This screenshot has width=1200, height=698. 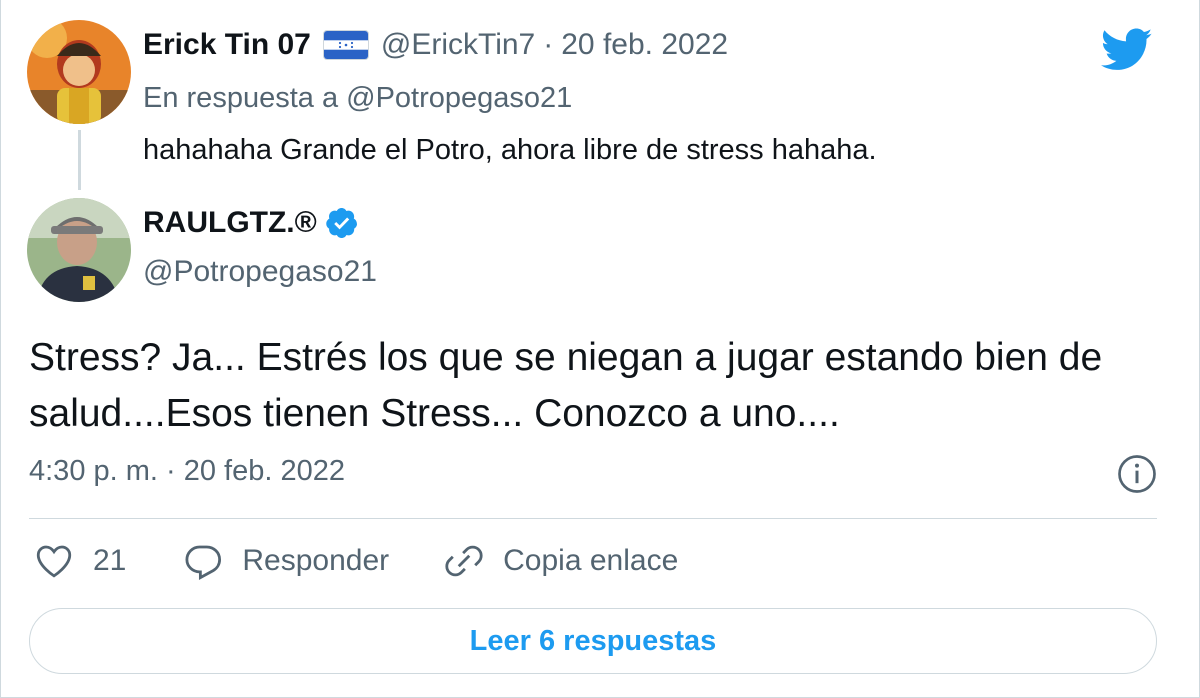 I want to click on link-icon, so click(x=464, y=561).